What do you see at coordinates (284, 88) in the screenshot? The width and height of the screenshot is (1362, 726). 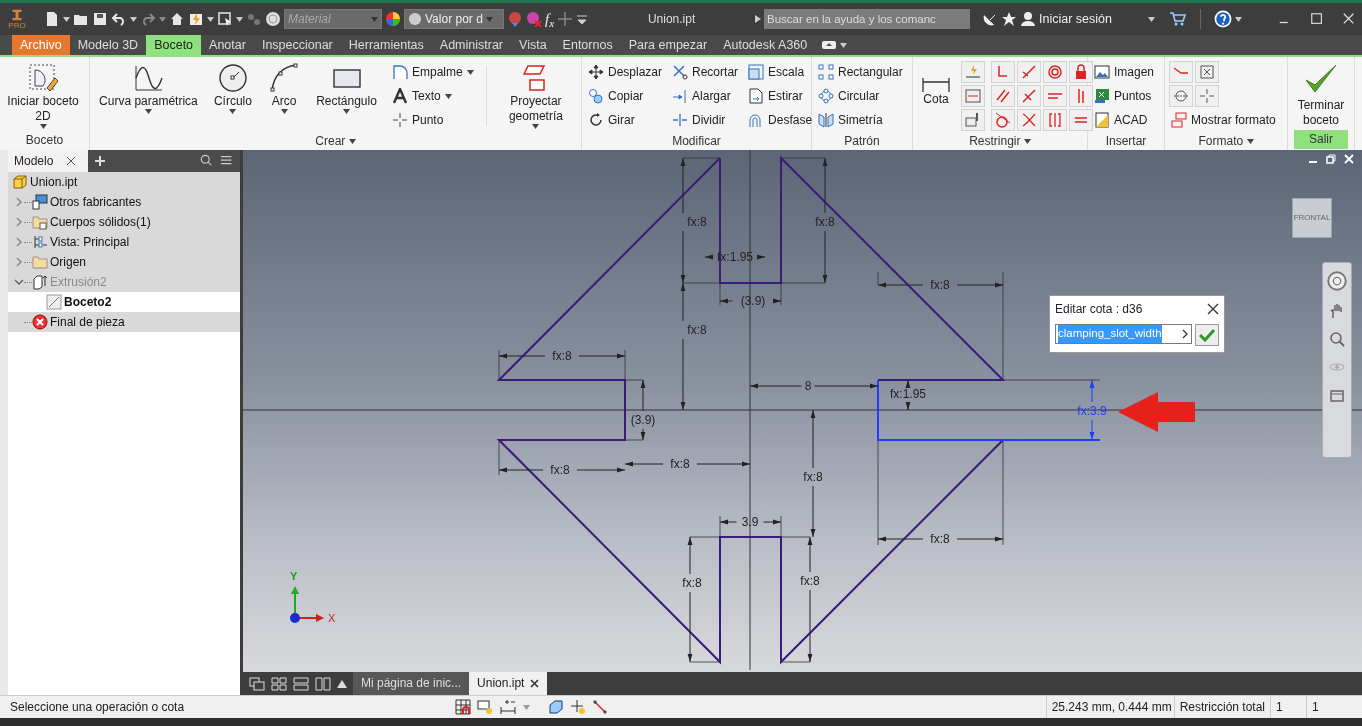 I see `ribbon-button: Arco` at bounding box center [284, 88].